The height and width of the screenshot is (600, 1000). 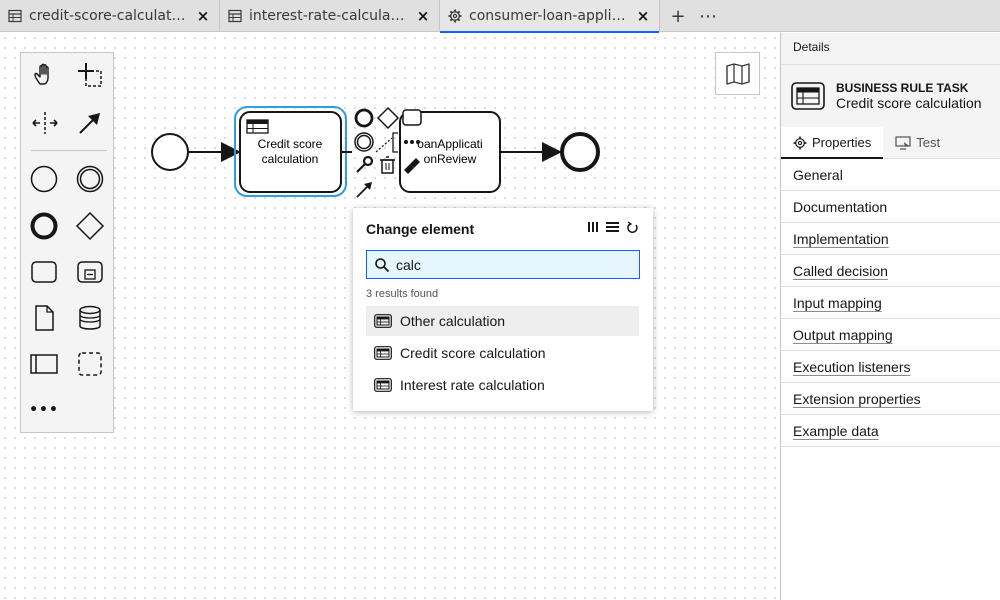 I want to click on popup-search-field, so click(x=503, y=264).